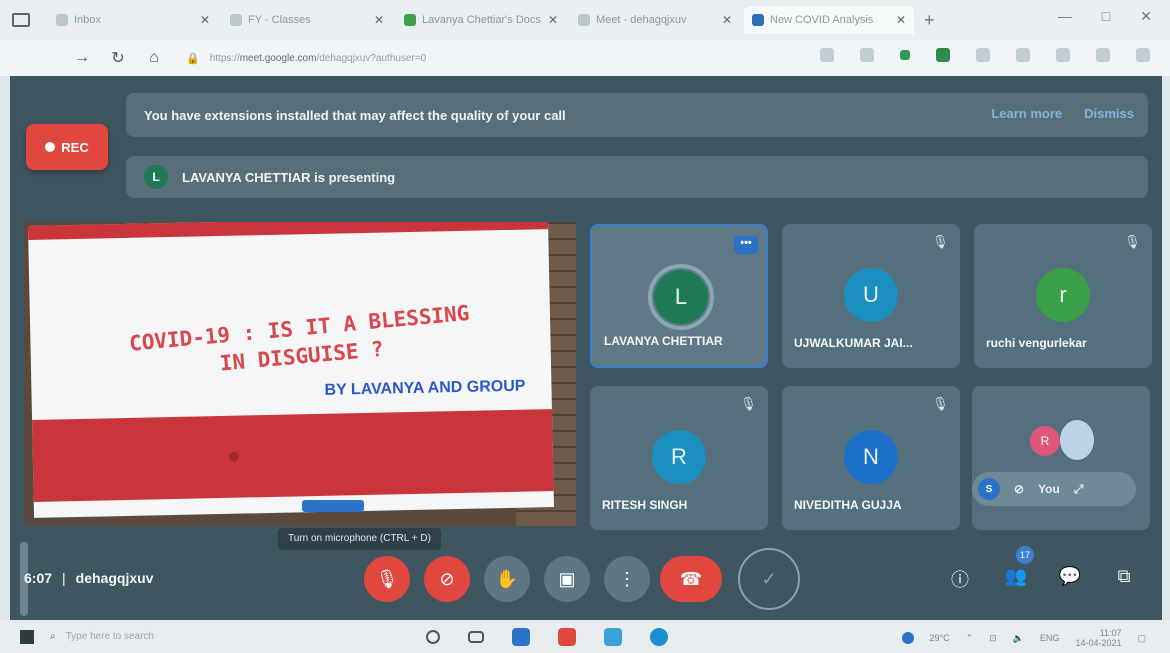 The height and width of the screenshot is (653, 1170). Describe the element at coordinates (288, 231) in the screenshot. I see `slide-top-band` at that location.